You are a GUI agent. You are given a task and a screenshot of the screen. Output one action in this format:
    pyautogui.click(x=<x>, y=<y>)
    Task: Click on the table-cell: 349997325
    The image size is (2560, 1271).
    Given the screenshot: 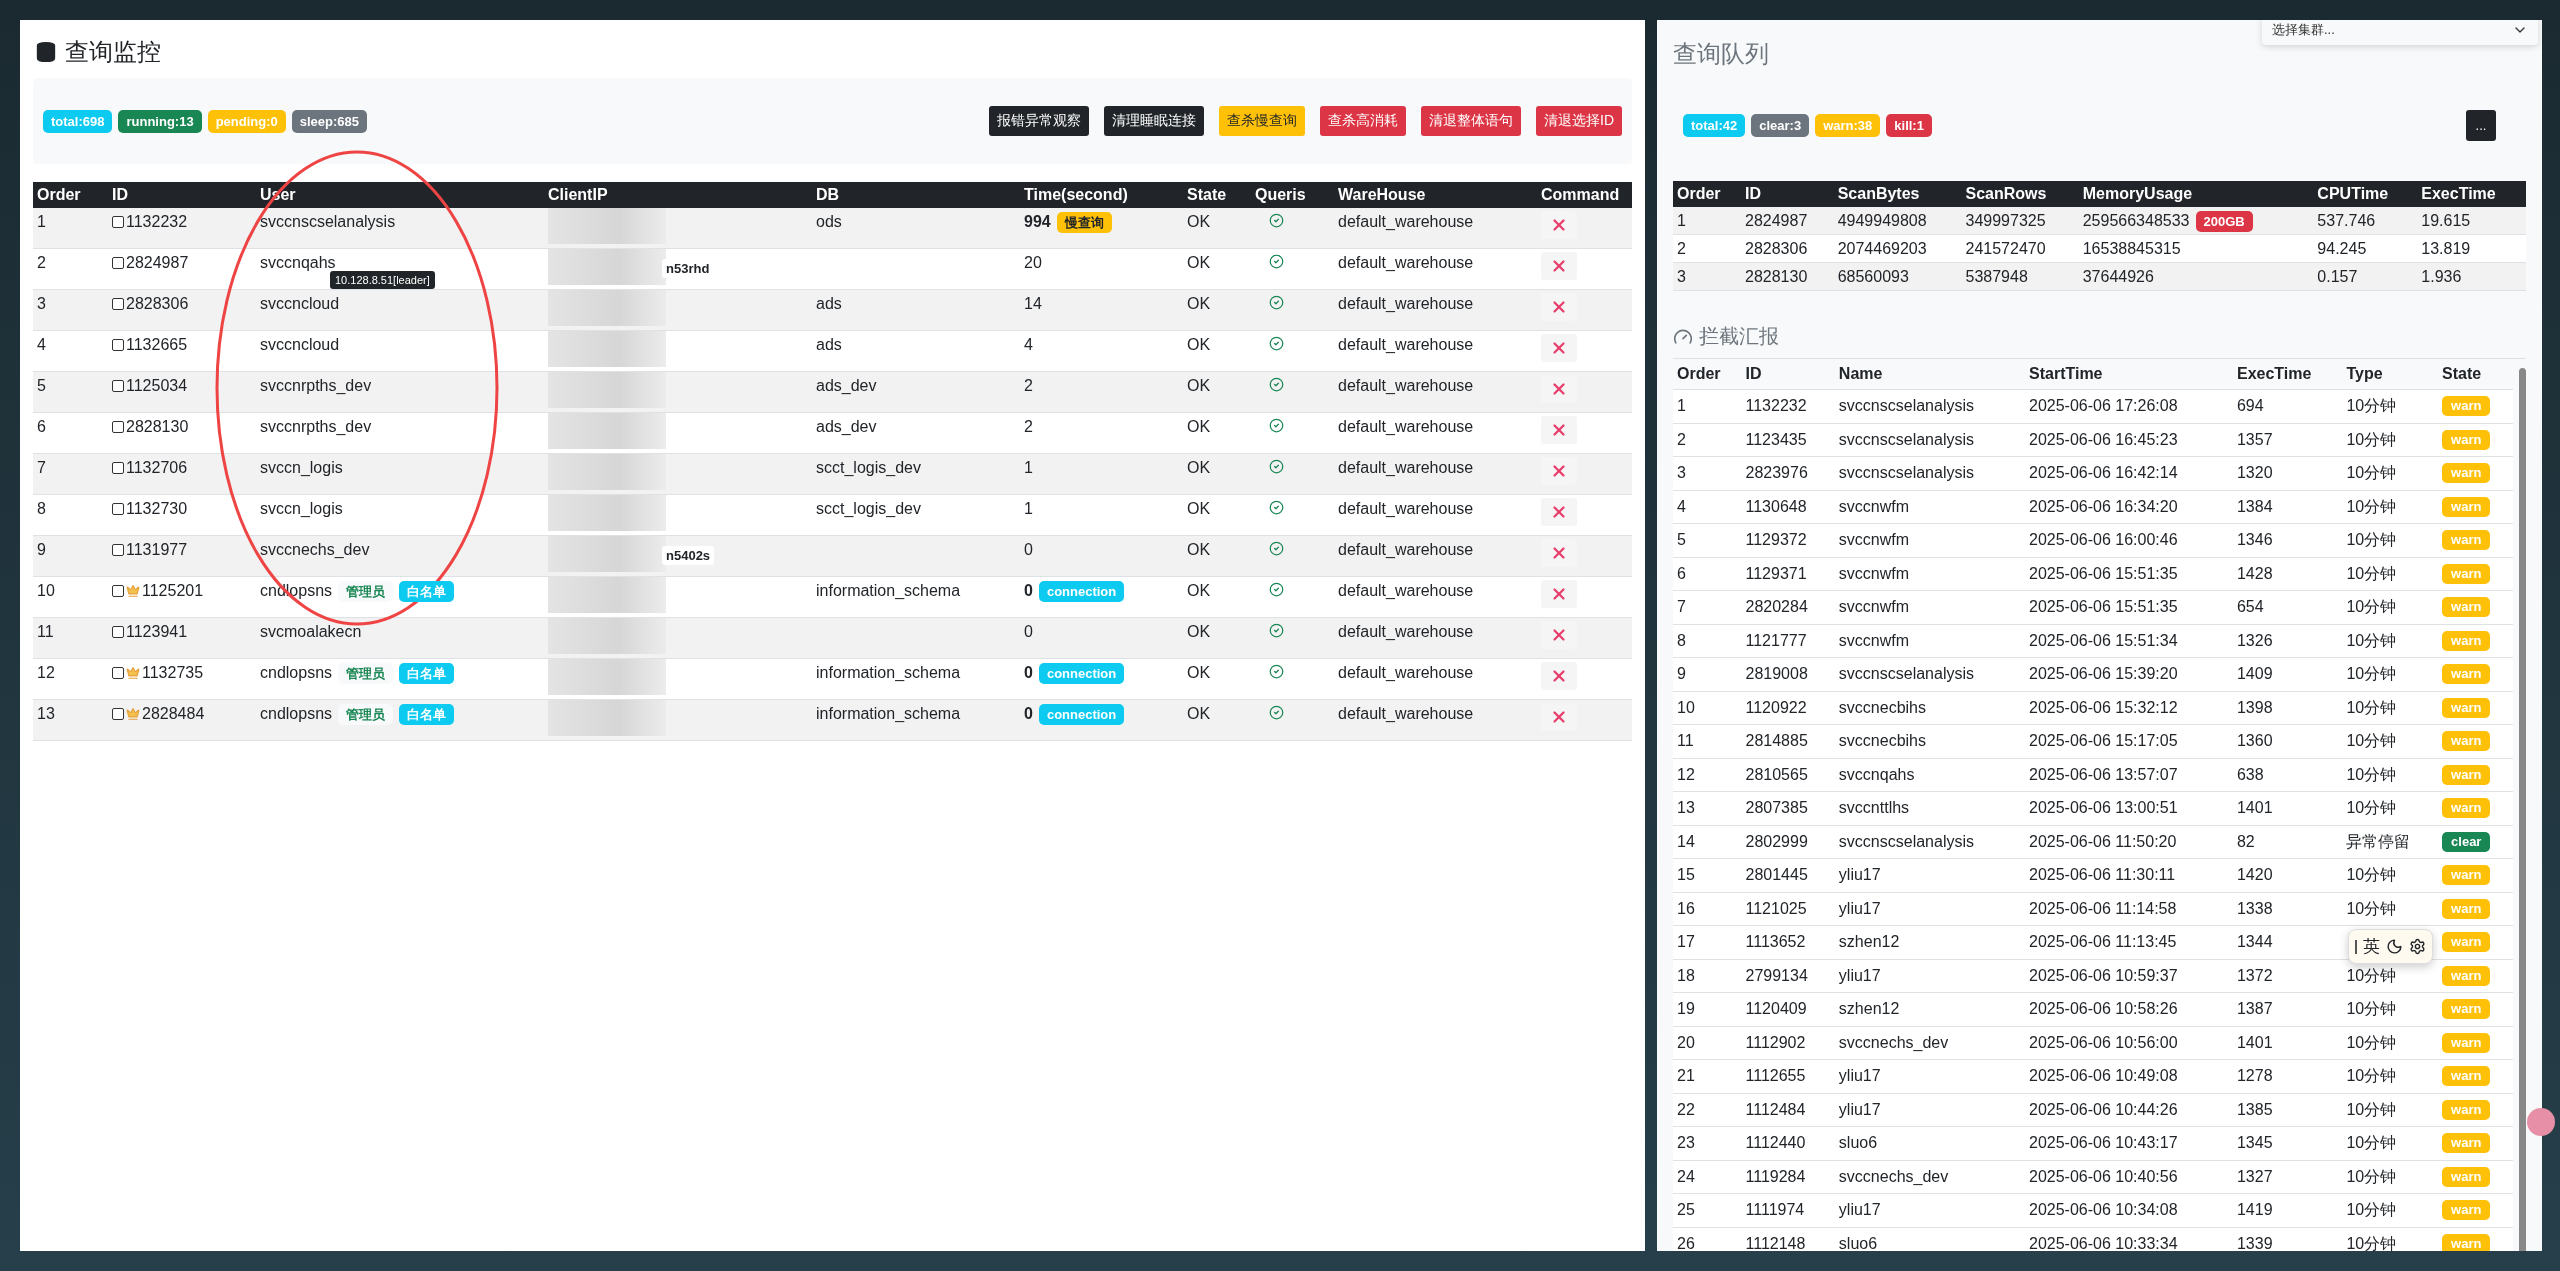 What is the action you would take?
    pyautogui.click(x=2005, y=220)
    